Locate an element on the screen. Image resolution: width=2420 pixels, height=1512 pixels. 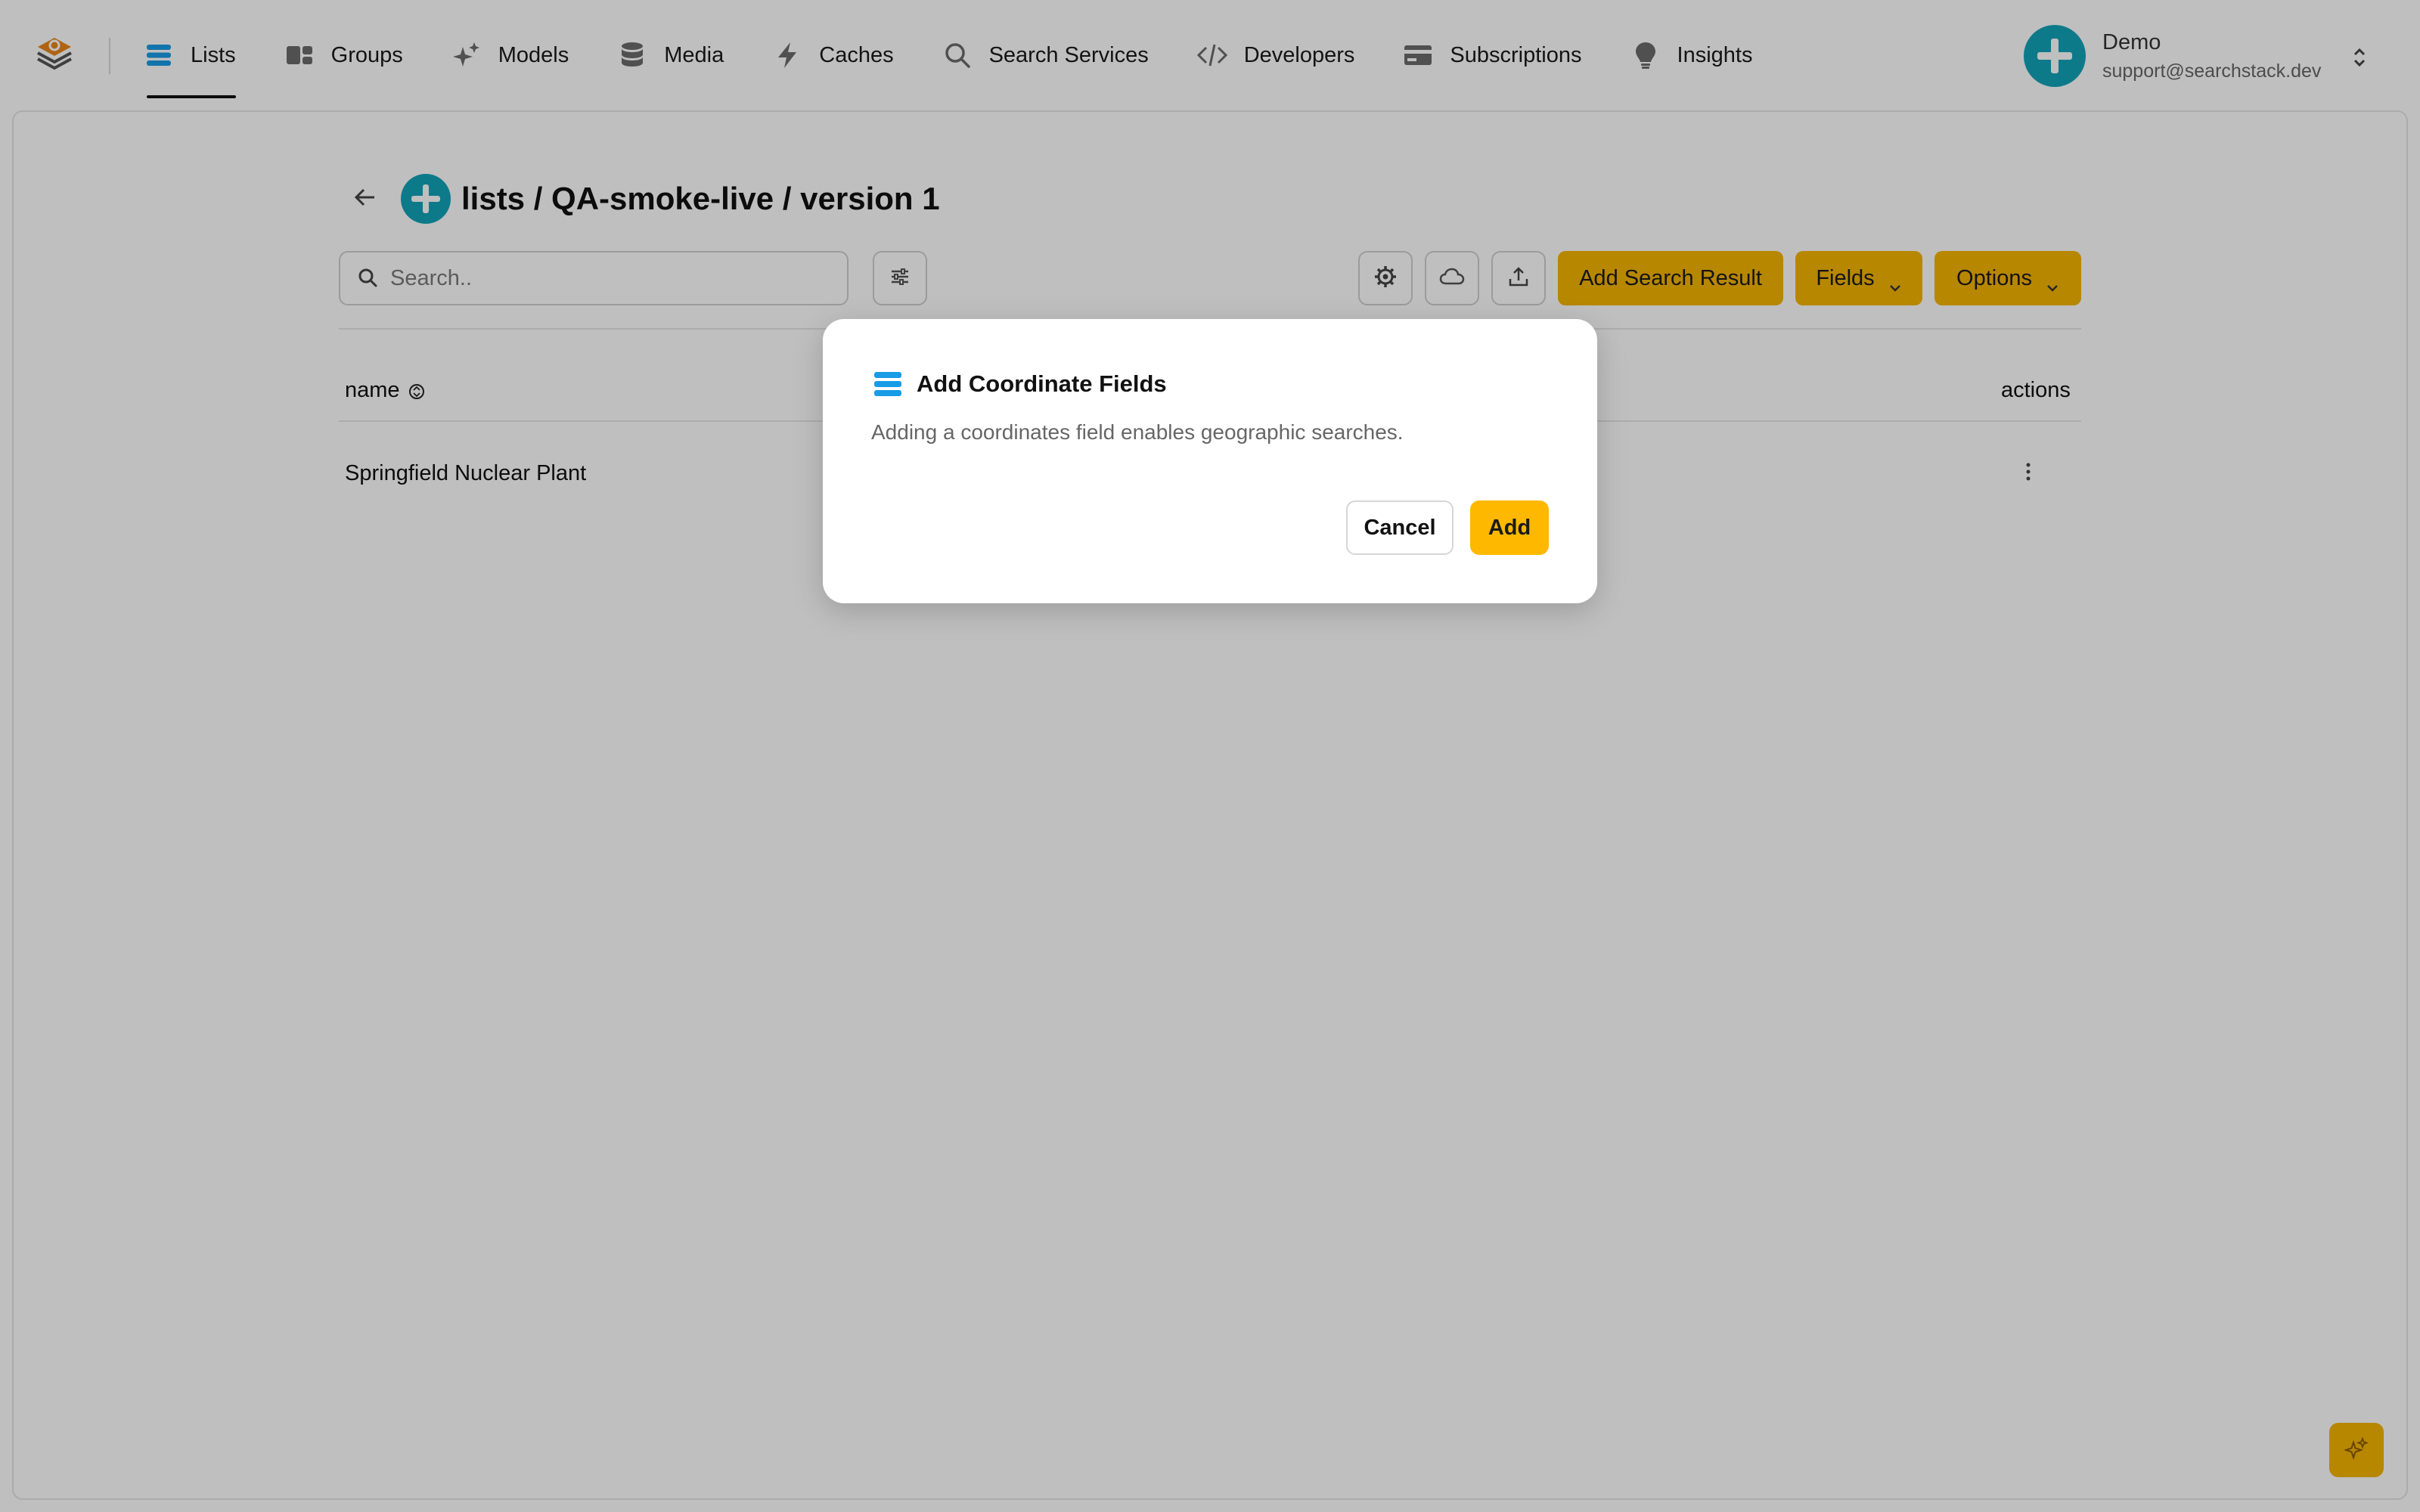
cancel-button: Cancel is located at coordinates (1400, 527).